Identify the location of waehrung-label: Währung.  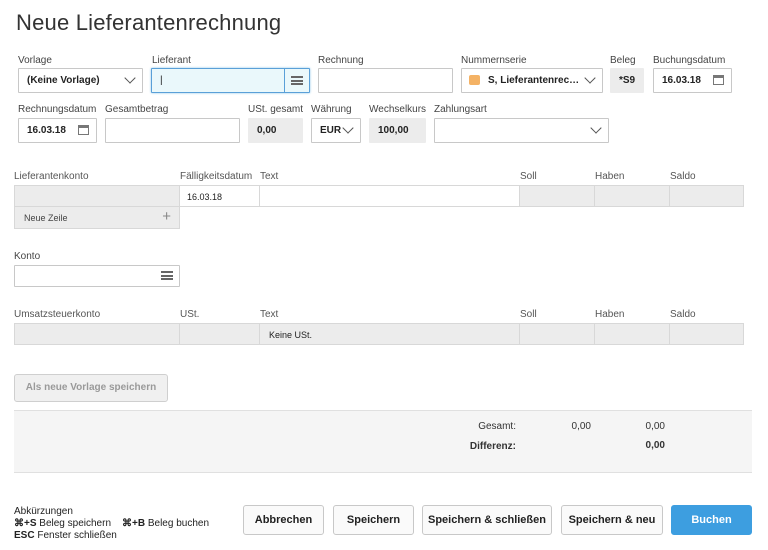
(331, 109).